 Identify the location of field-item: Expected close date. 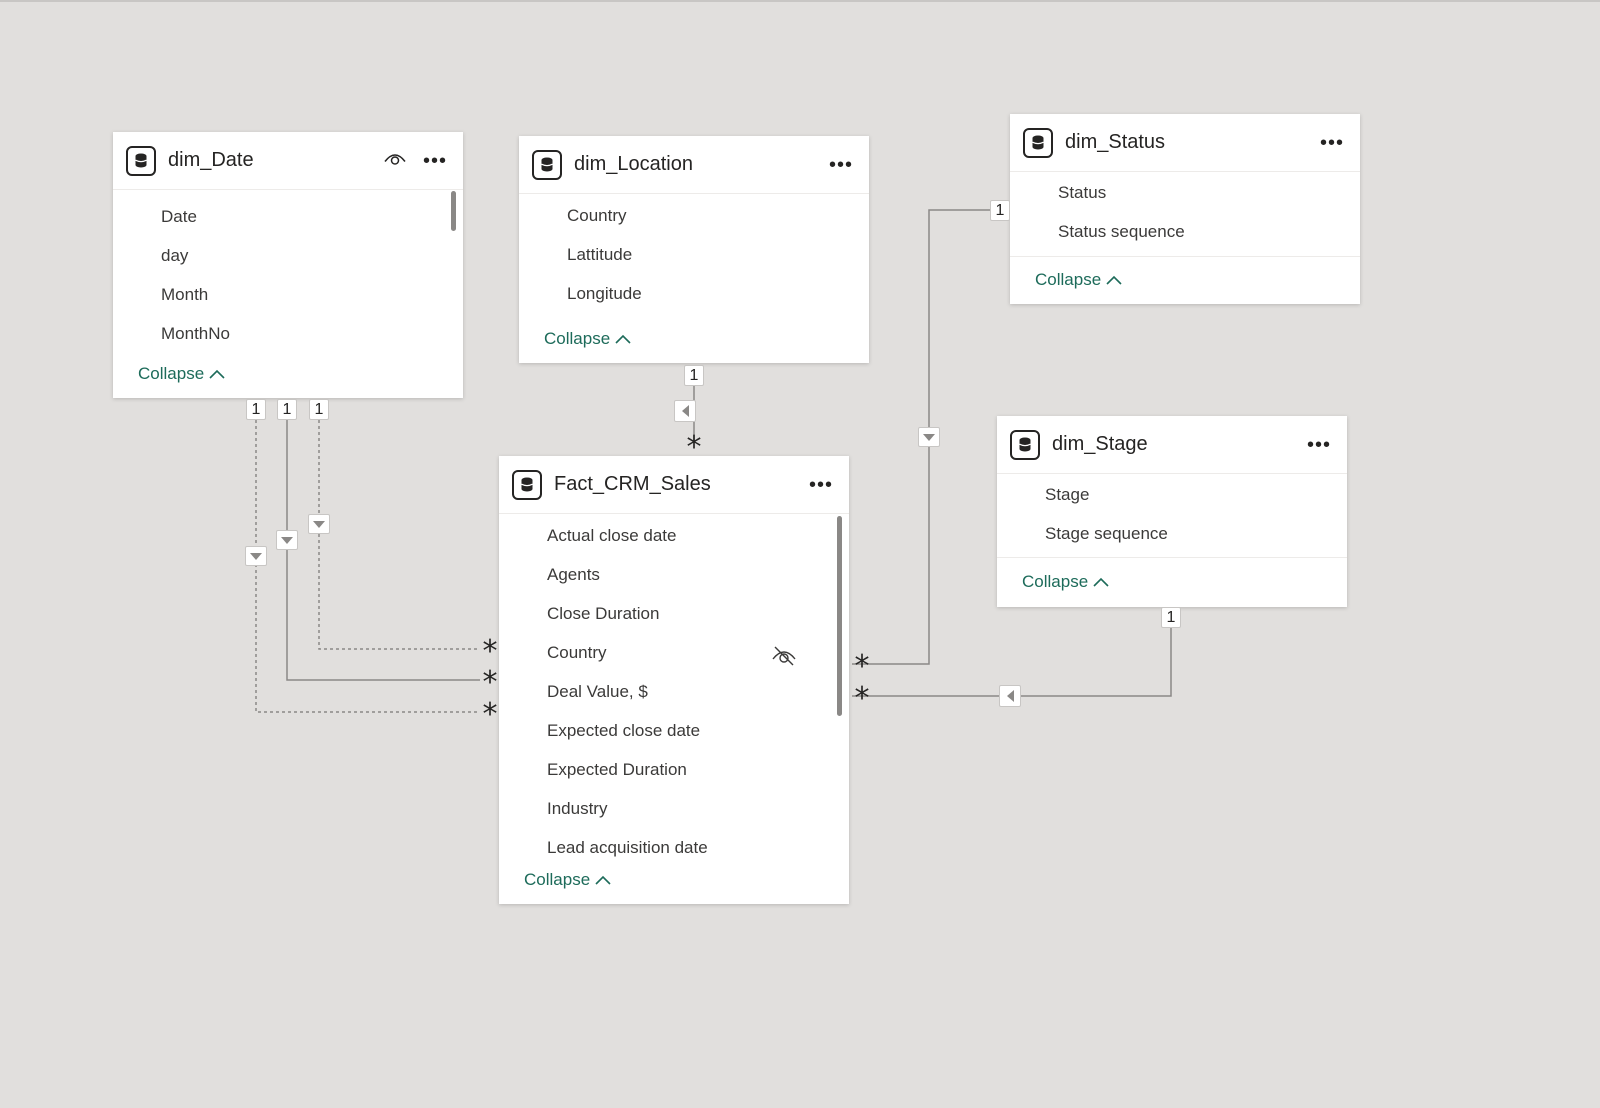
(674, 730).